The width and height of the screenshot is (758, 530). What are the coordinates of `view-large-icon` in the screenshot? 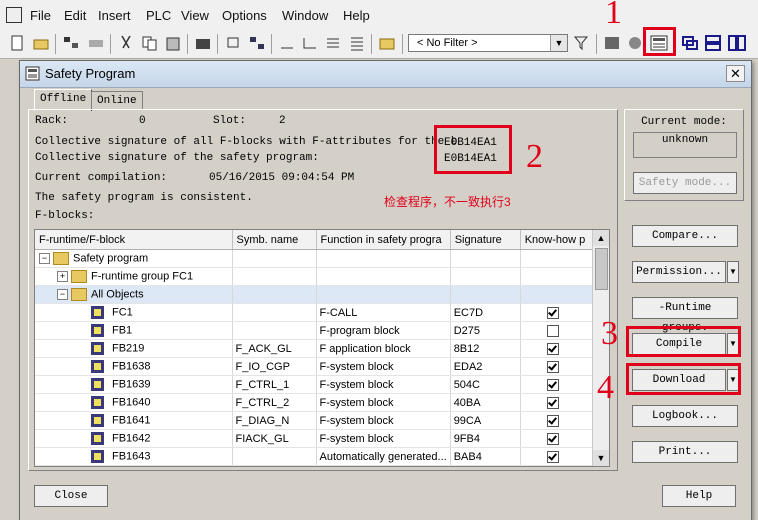 It's located at (287, 43).